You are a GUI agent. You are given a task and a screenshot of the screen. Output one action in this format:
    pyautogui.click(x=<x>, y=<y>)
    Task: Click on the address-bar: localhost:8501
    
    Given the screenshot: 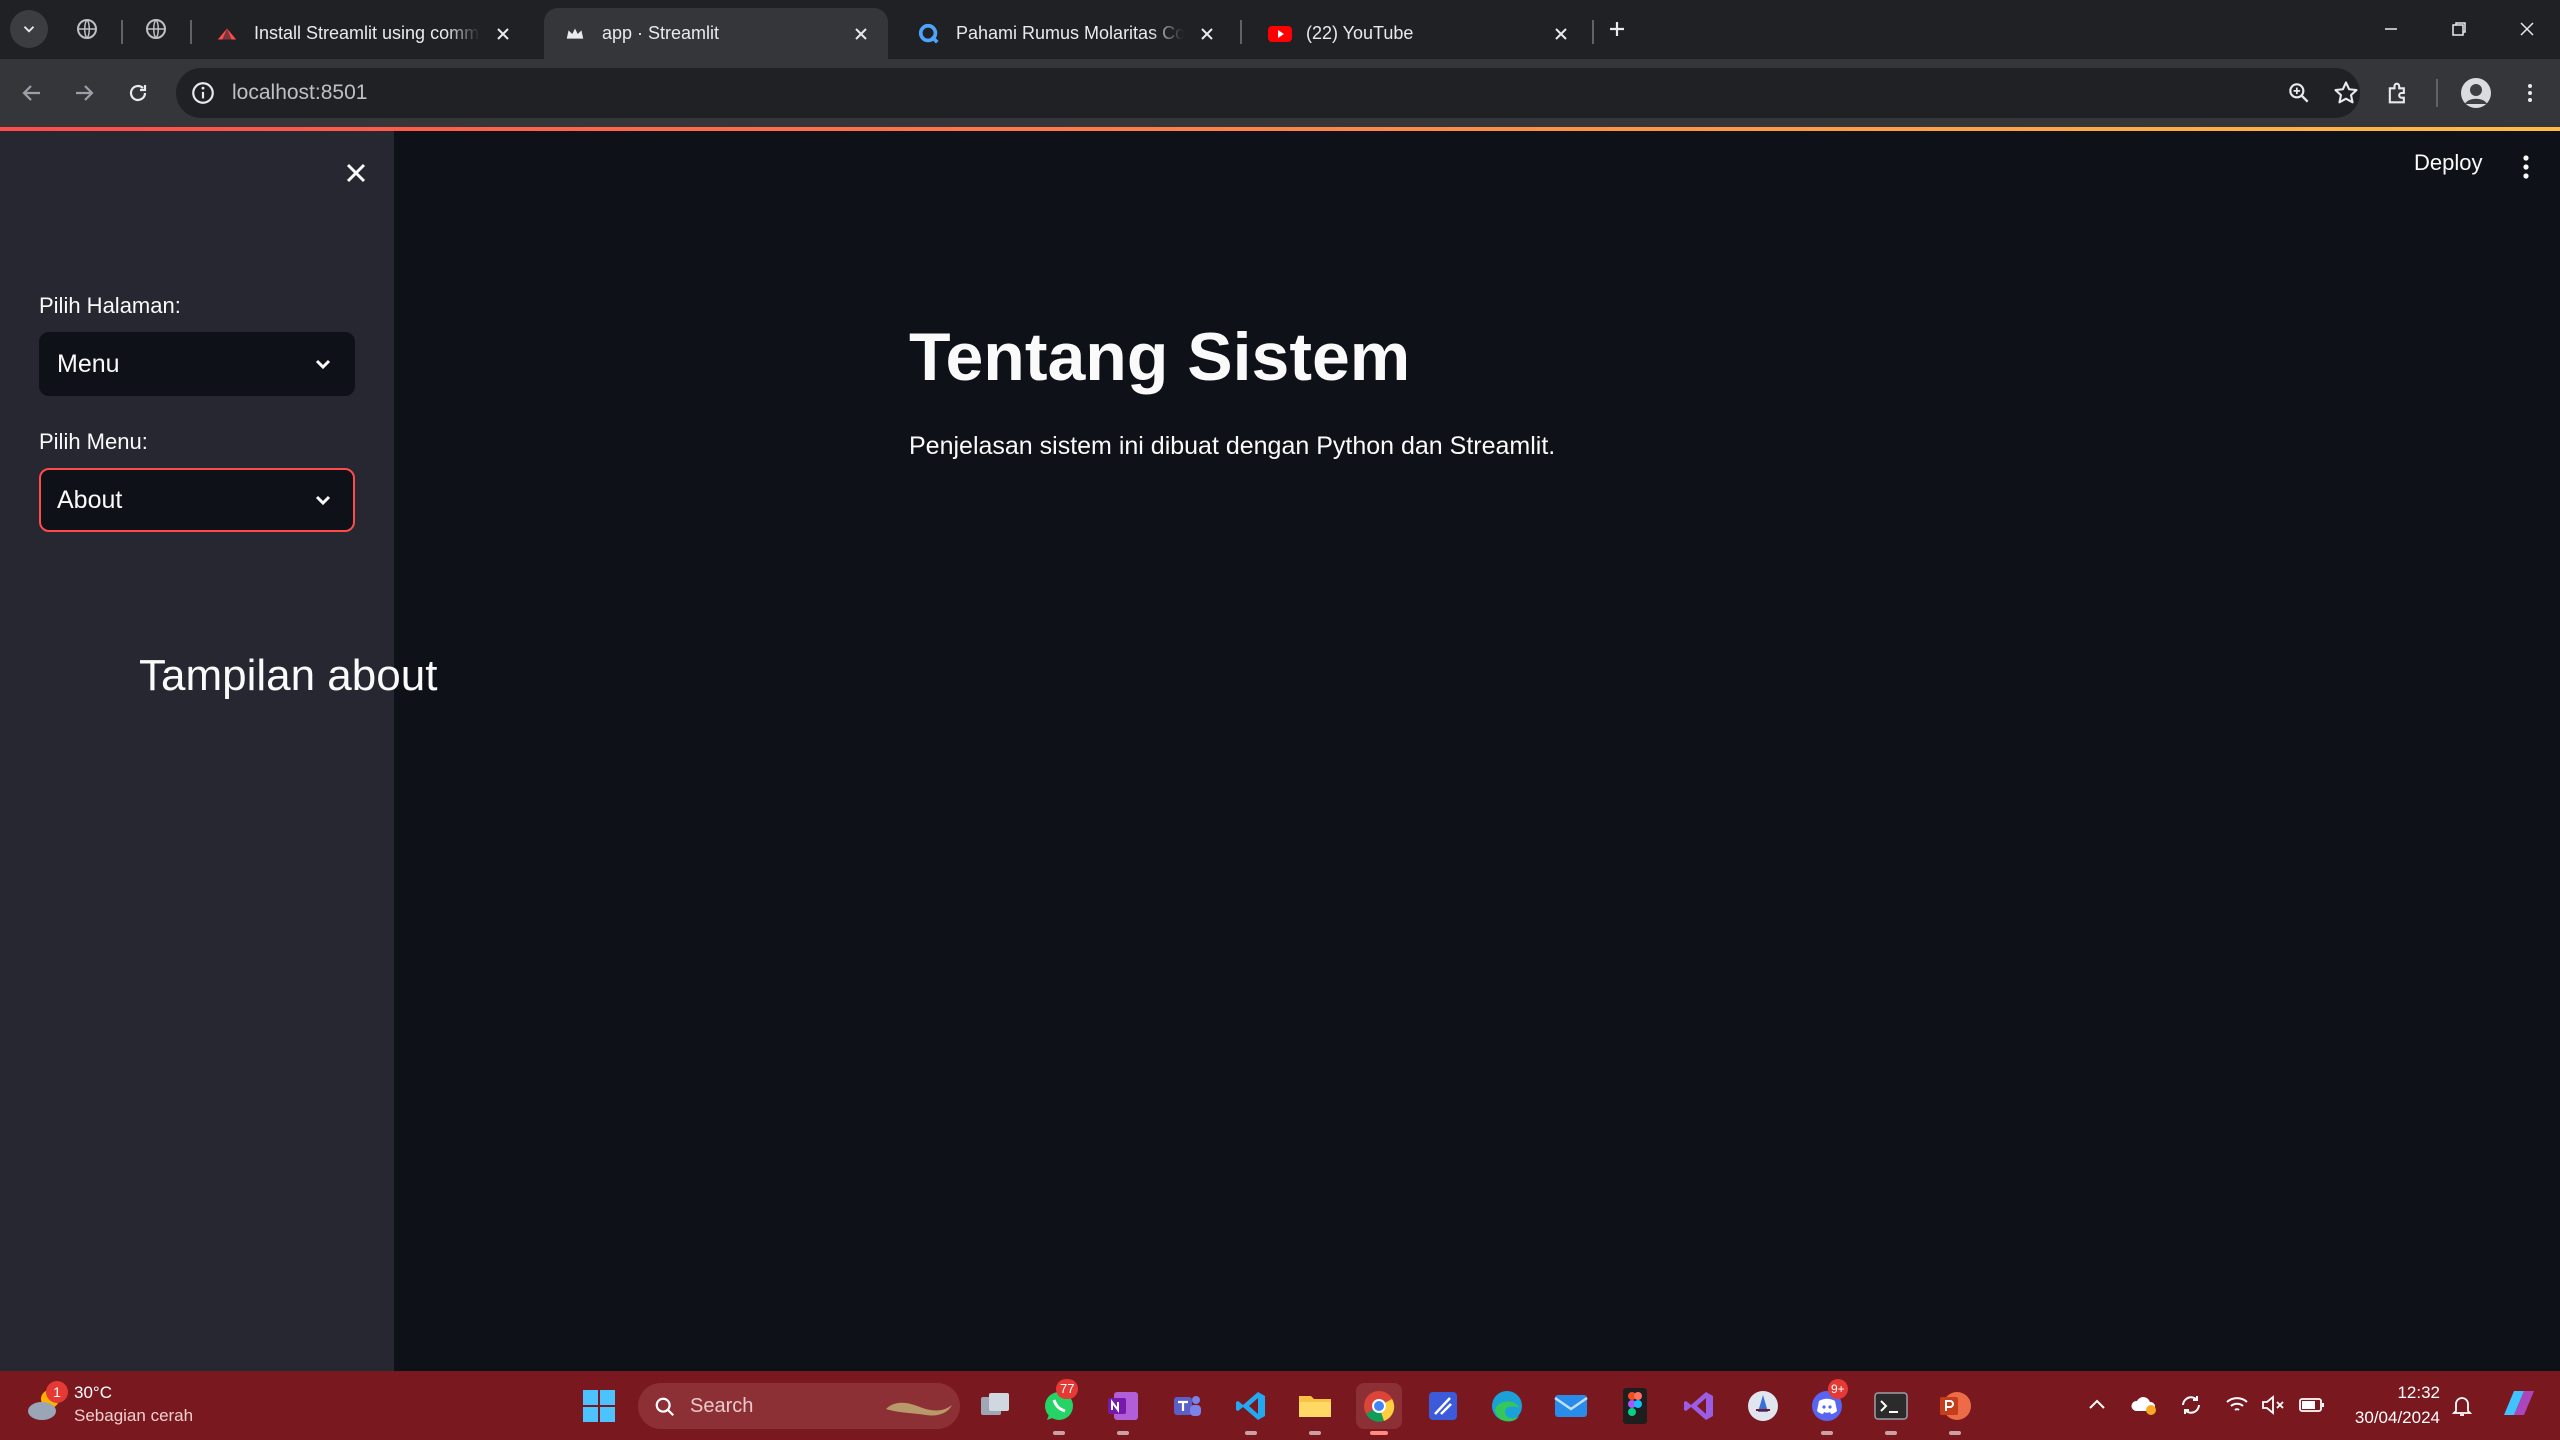 What is the action you would take?
    pyautogui.click(x=1268, y=93)
    